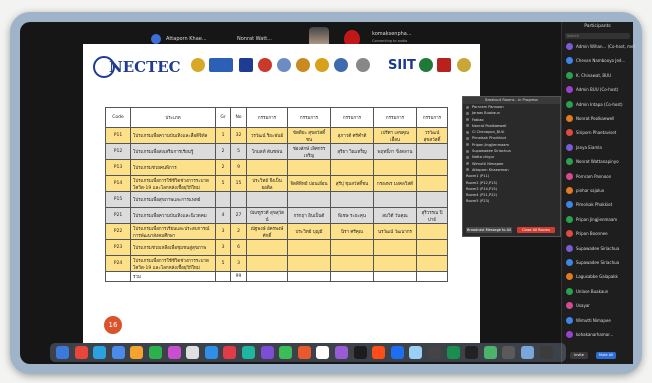 The height and width of the screenshot is (383, 652). I want to click on col-header: Code, so click(118, 117).